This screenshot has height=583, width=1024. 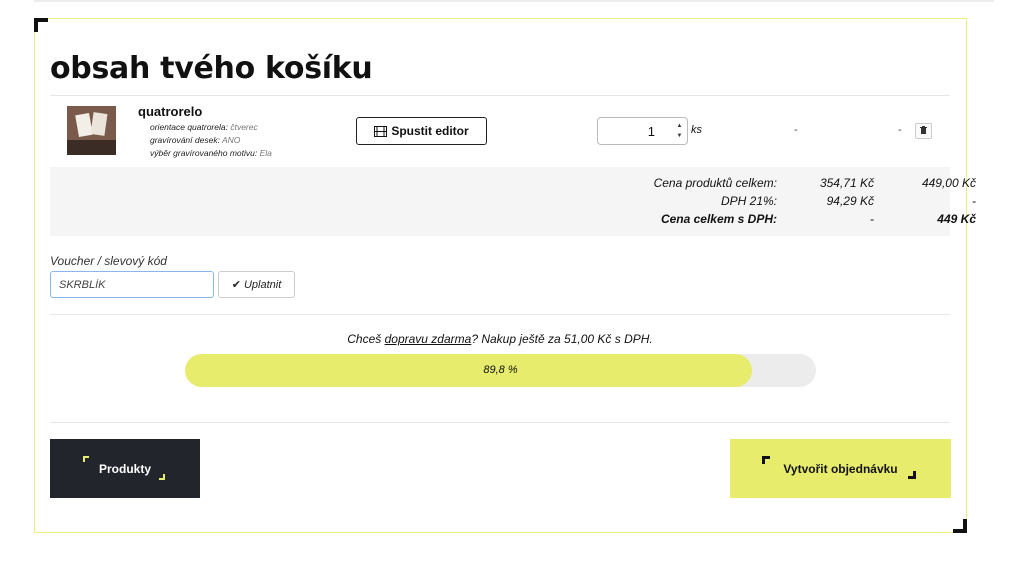 I want to click on products-total-label: Cena produktů celkem:, so click(x=715, y=183).